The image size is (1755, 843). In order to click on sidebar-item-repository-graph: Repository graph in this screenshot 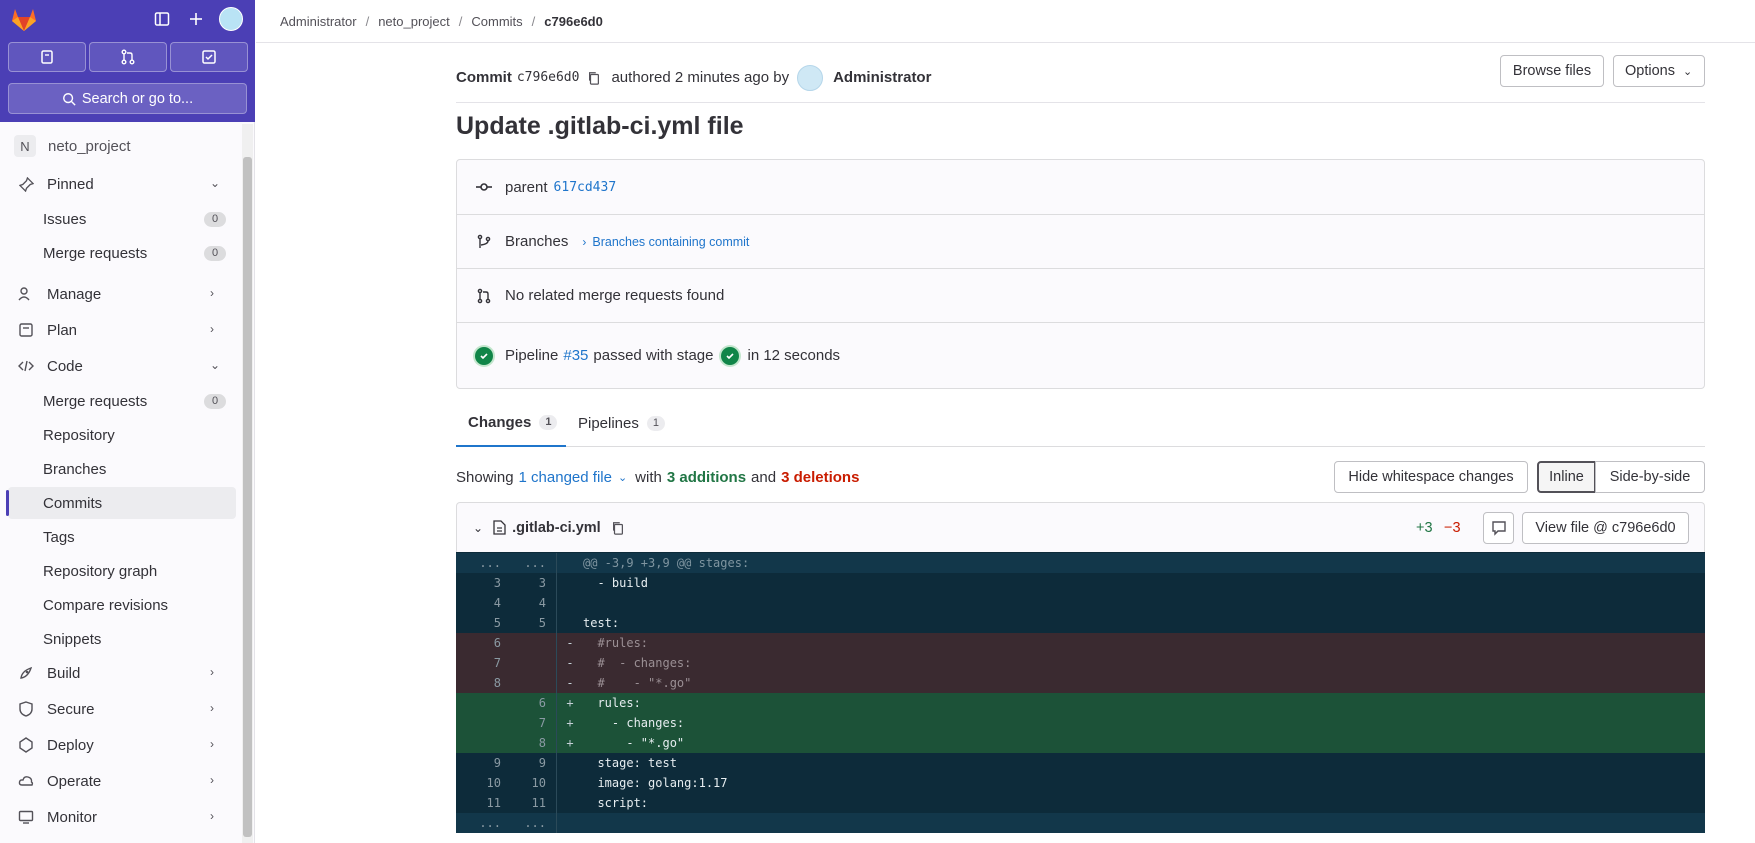, I will do `click(122, 571)`.